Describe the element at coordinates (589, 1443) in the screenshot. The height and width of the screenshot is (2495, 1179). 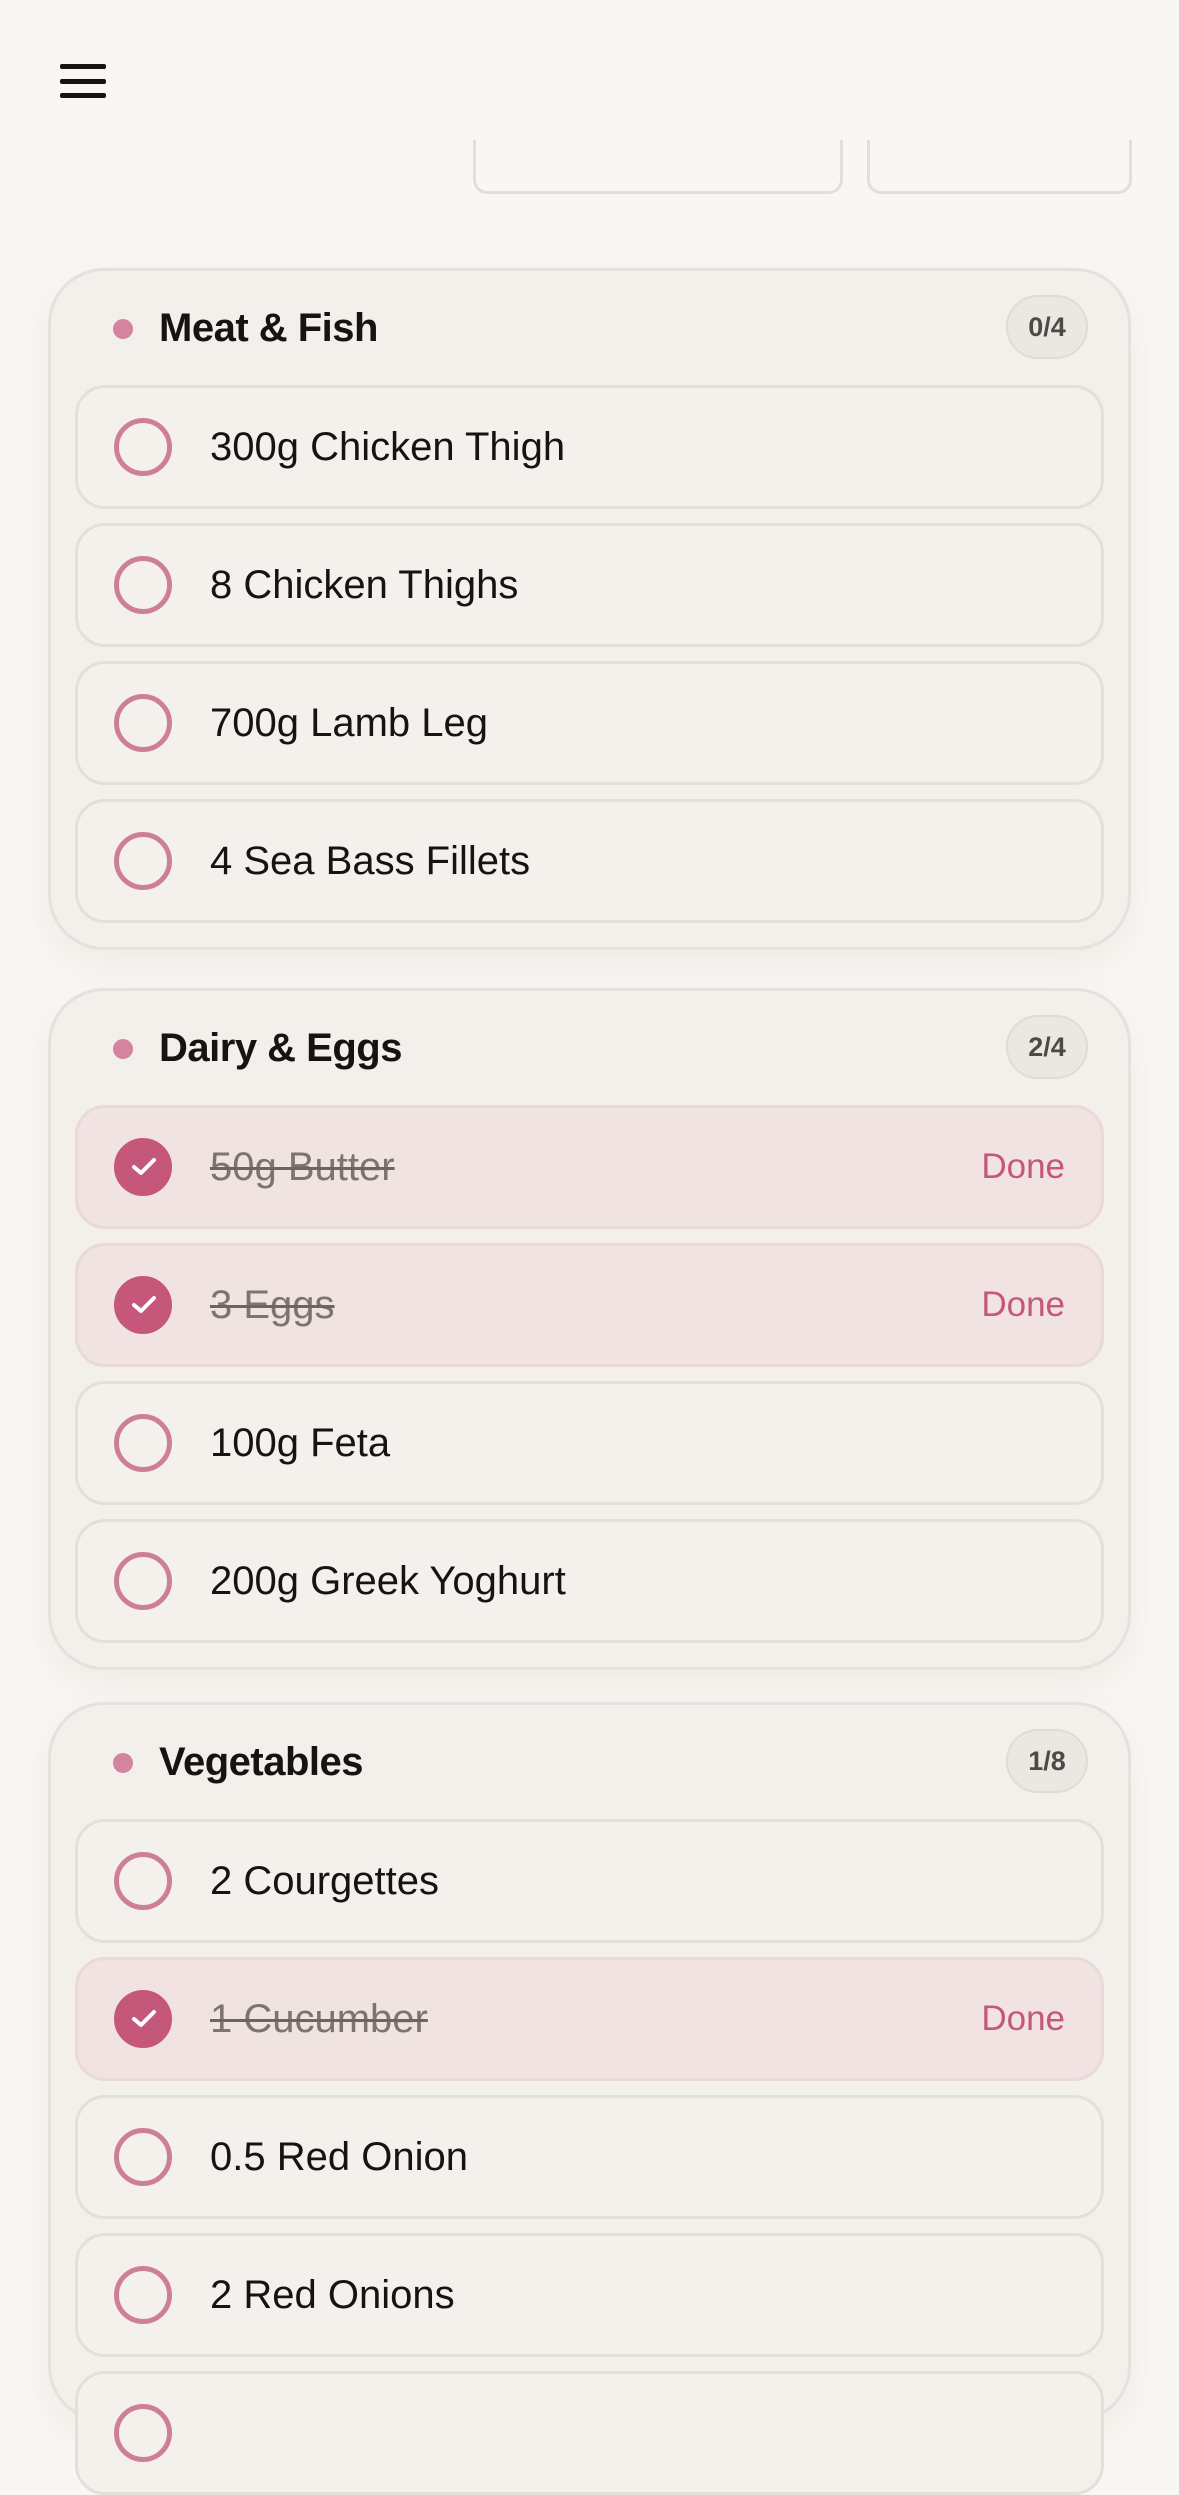
I see `list-item: 100g Feta` at that location.